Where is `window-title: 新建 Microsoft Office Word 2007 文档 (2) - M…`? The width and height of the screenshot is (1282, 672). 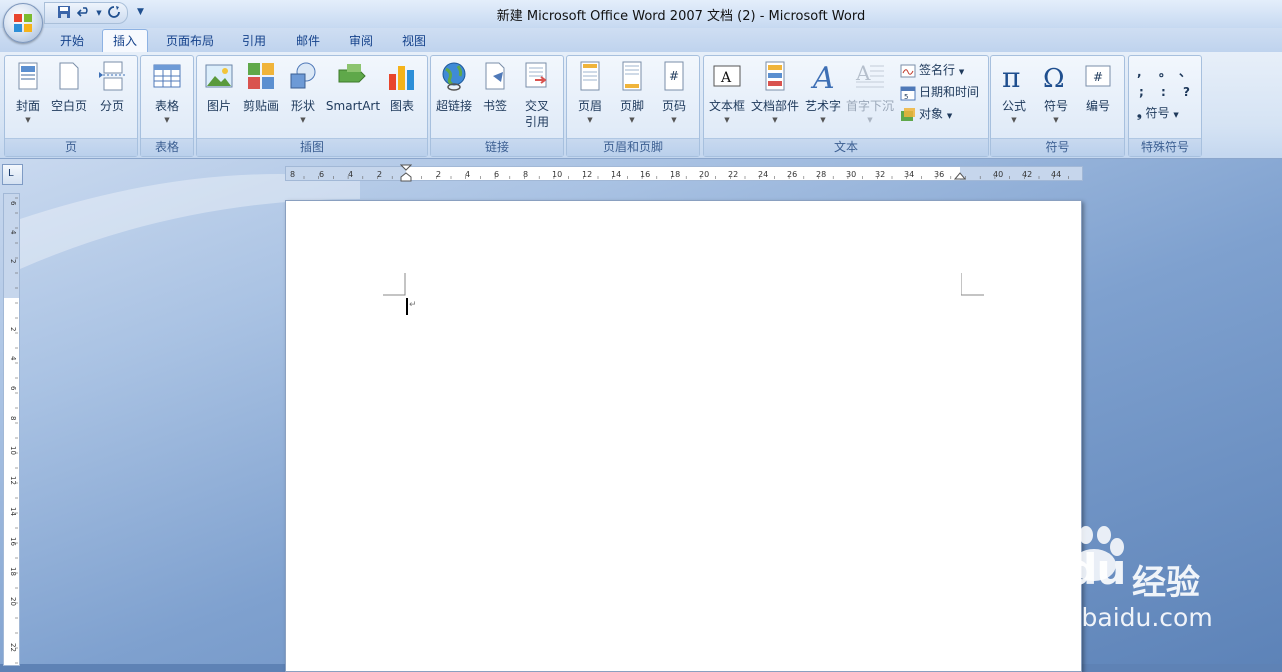
window-title: 新建 Microsoft Office Word 2007 文档 (2) - M… is located at coordinates (681, 16).